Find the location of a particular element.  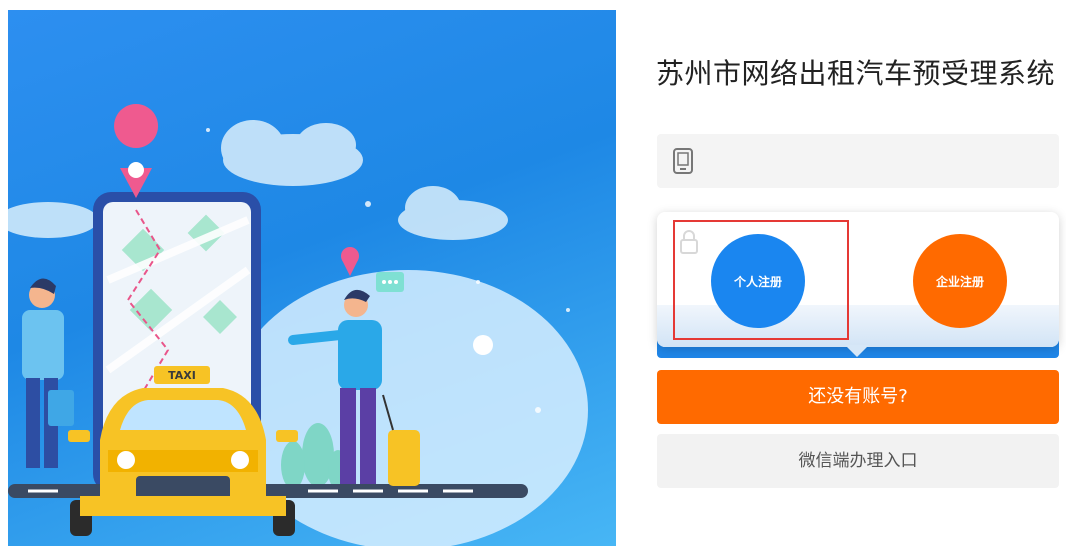

register-type-popup: 个人注册 企业注册 is located at coordinates (858, 284).